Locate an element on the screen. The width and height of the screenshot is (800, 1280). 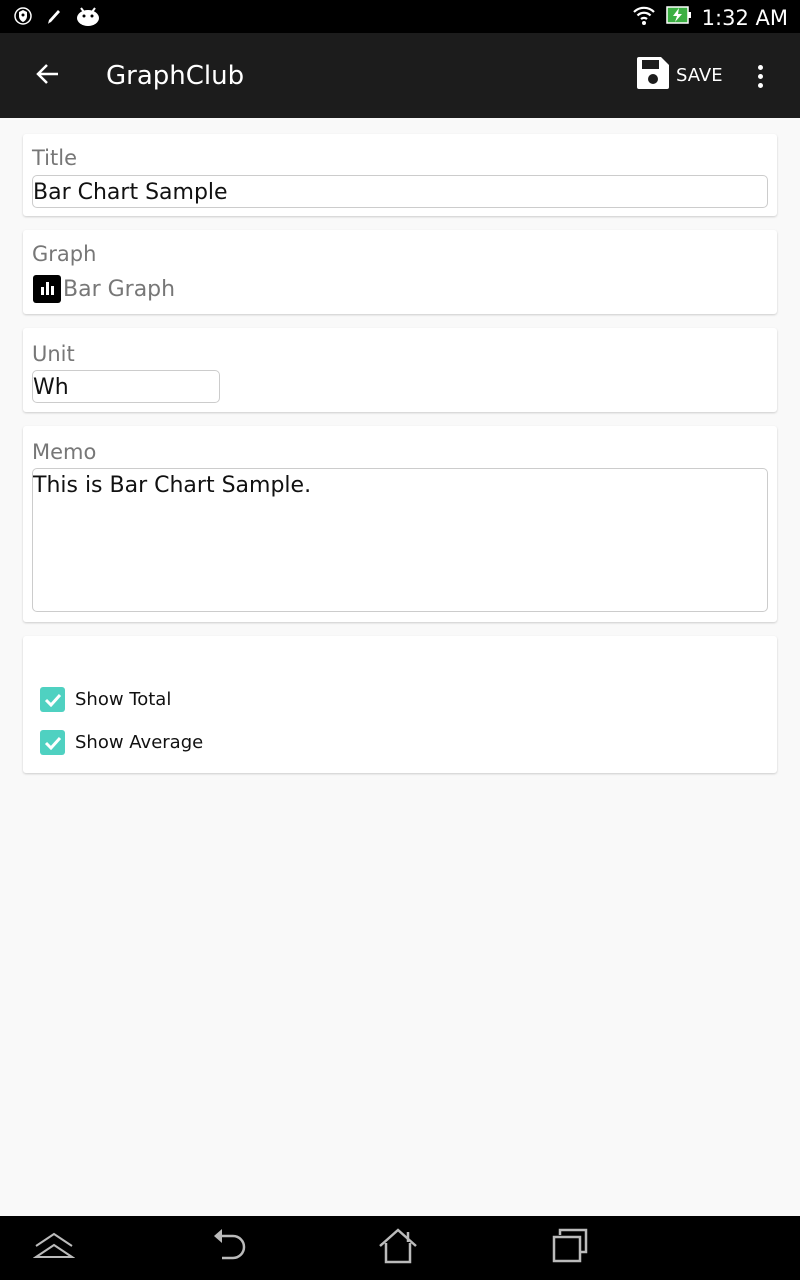
status-time: 1:32 AM is located at coordinates (744, 17).